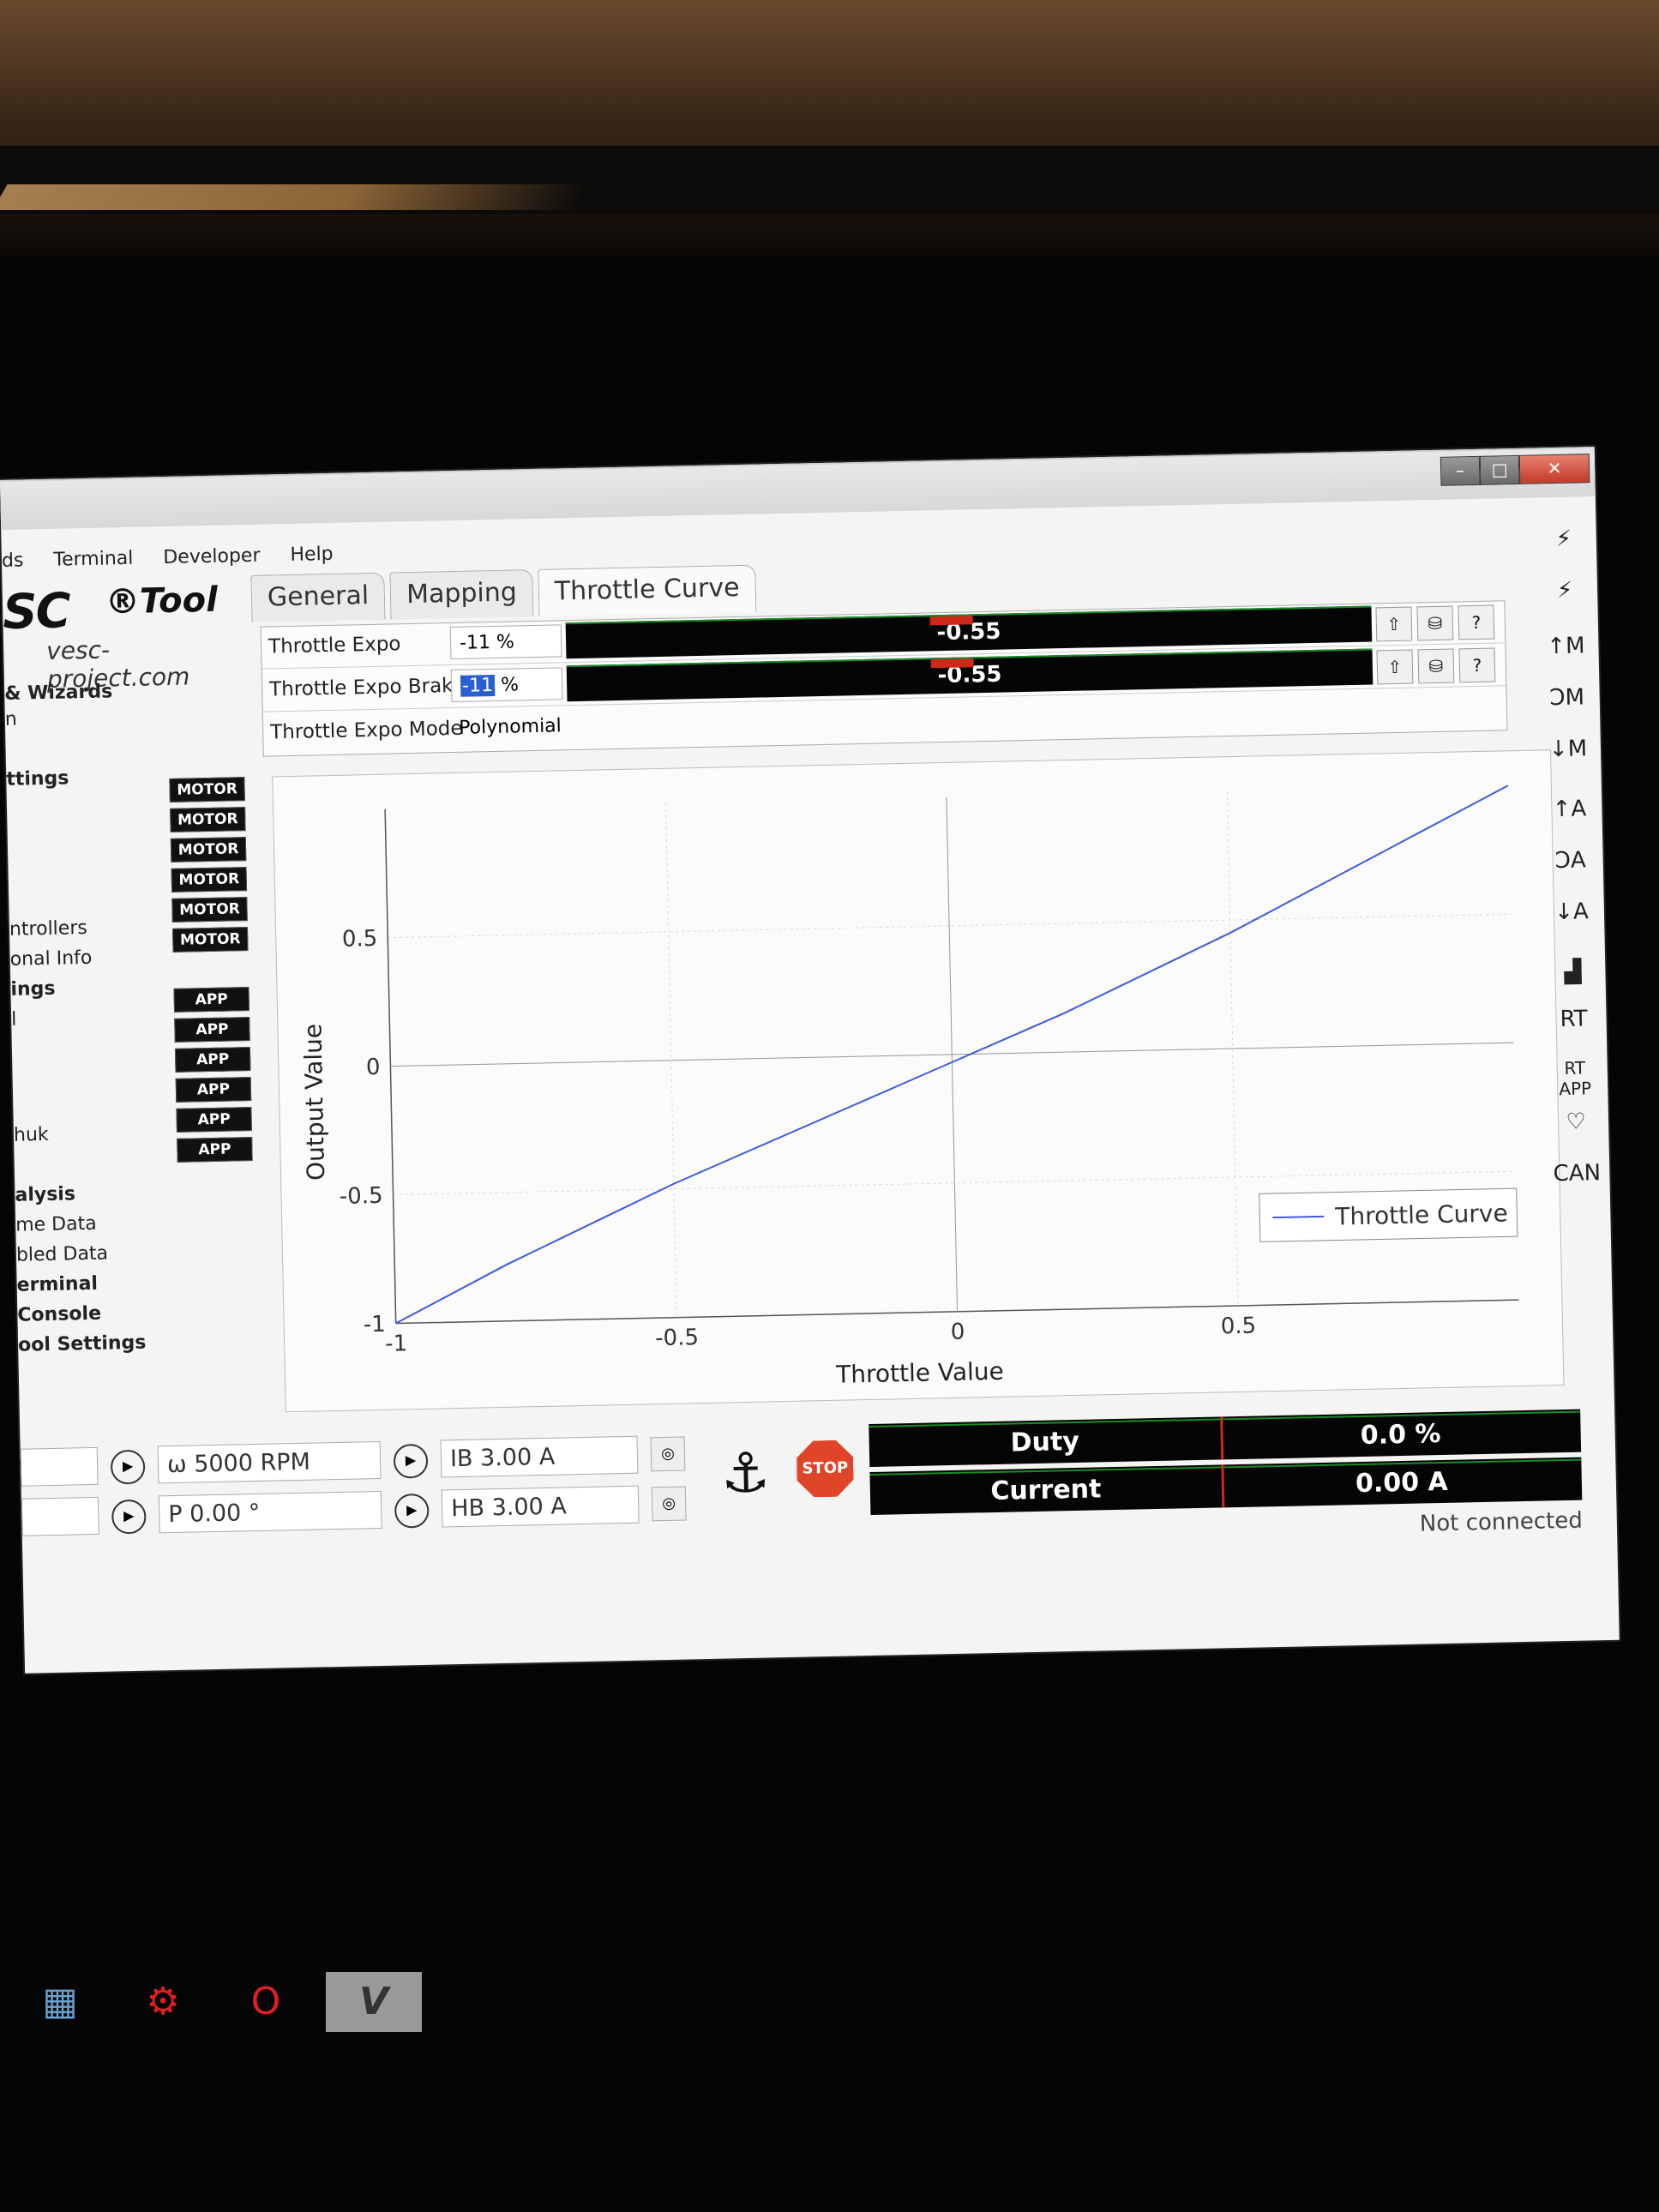  I want to click on menu-item-help: Help, so click(312, 555).